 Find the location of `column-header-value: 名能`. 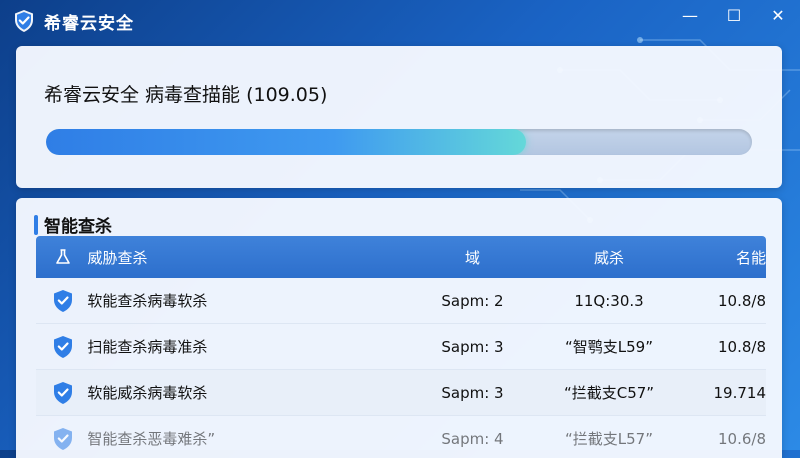

column-header-value: 名能 is located at coordinates (724, 257).